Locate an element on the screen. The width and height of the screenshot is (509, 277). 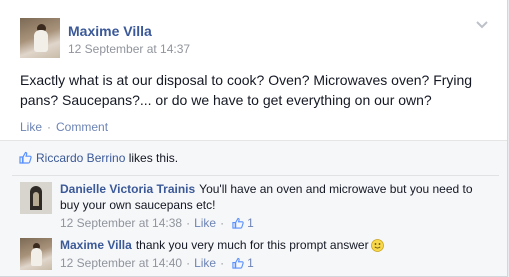
comment-author: Maxime Villa is located at coordinates (96, 245).